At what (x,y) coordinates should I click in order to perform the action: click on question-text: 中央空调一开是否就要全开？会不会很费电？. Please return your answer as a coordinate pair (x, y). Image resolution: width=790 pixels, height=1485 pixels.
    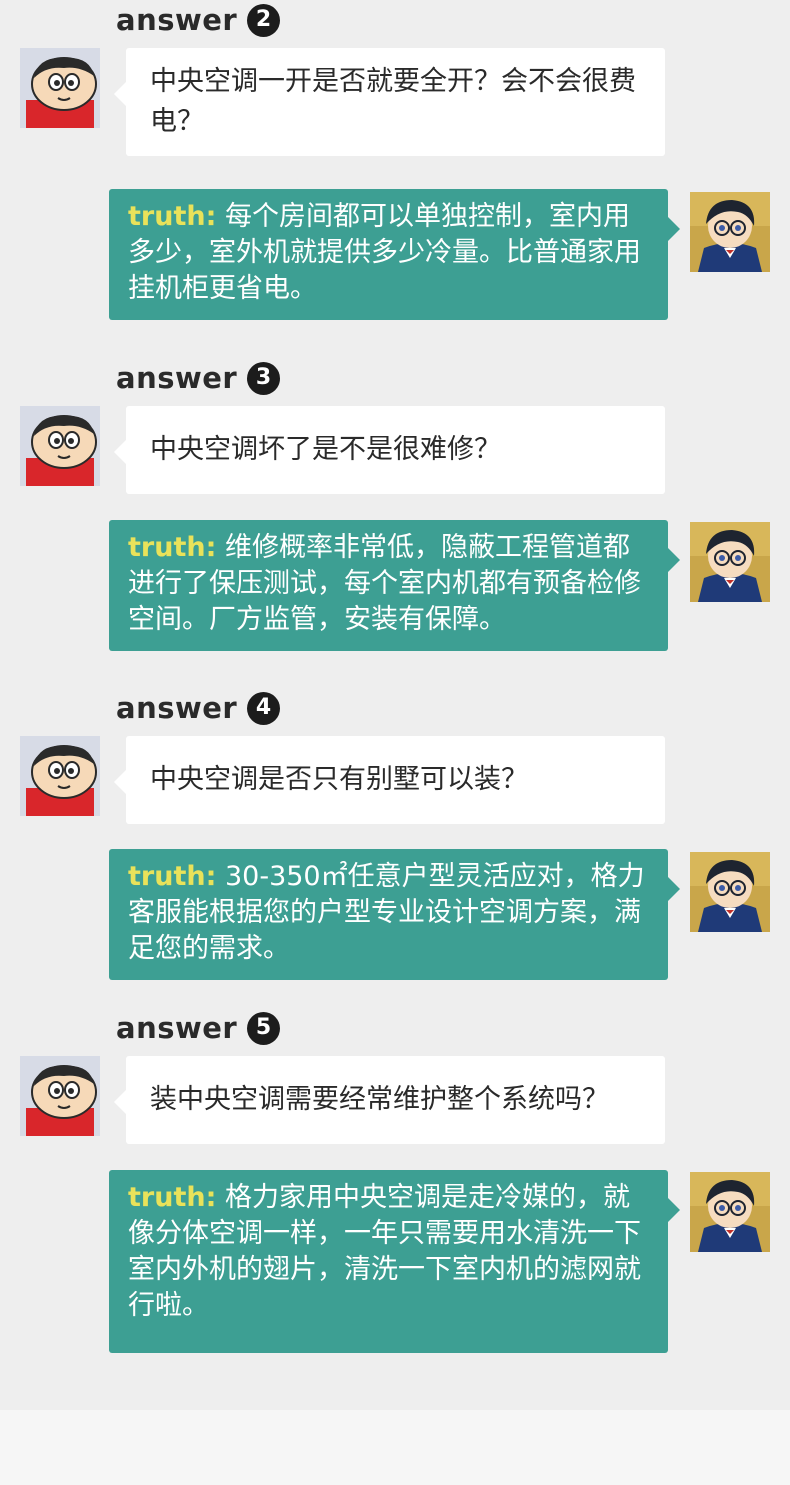
    Looking at the image, I should click on (393, 101).